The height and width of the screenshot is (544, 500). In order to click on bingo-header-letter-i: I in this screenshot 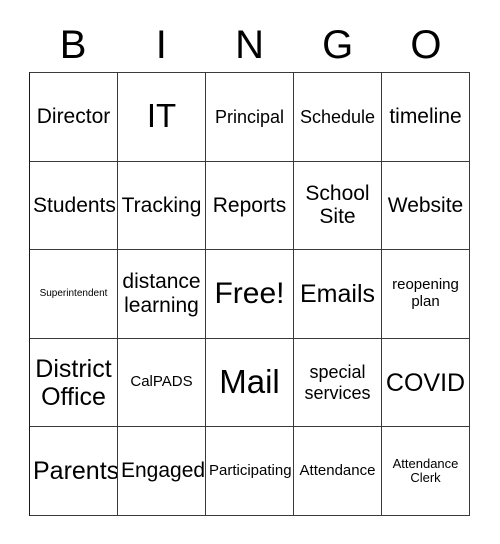, I will do `click(161, 45)`.